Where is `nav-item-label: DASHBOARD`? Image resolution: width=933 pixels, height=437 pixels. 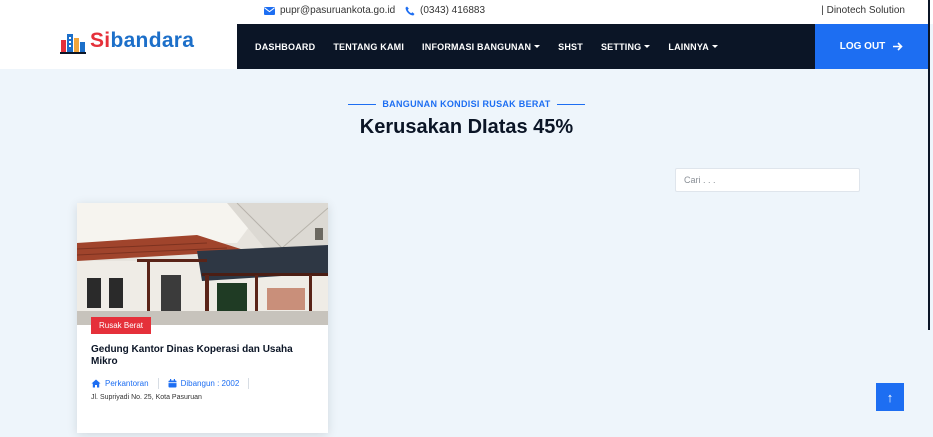
nav-item-label: DASHBOARD is located at coordinates (285, 46).